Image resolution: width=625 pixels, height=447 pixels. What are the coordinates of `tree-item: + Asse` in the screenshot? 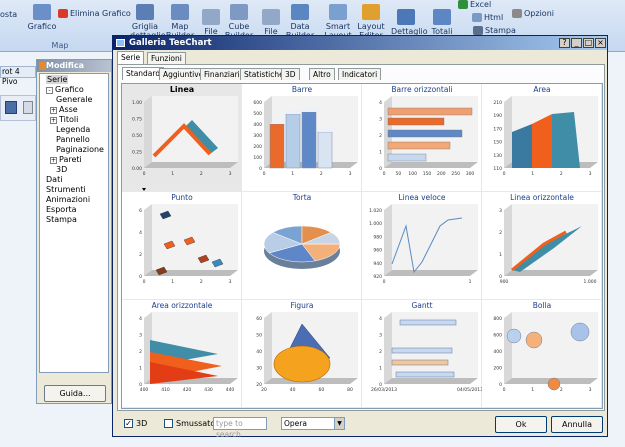 It's located at (64, 110).